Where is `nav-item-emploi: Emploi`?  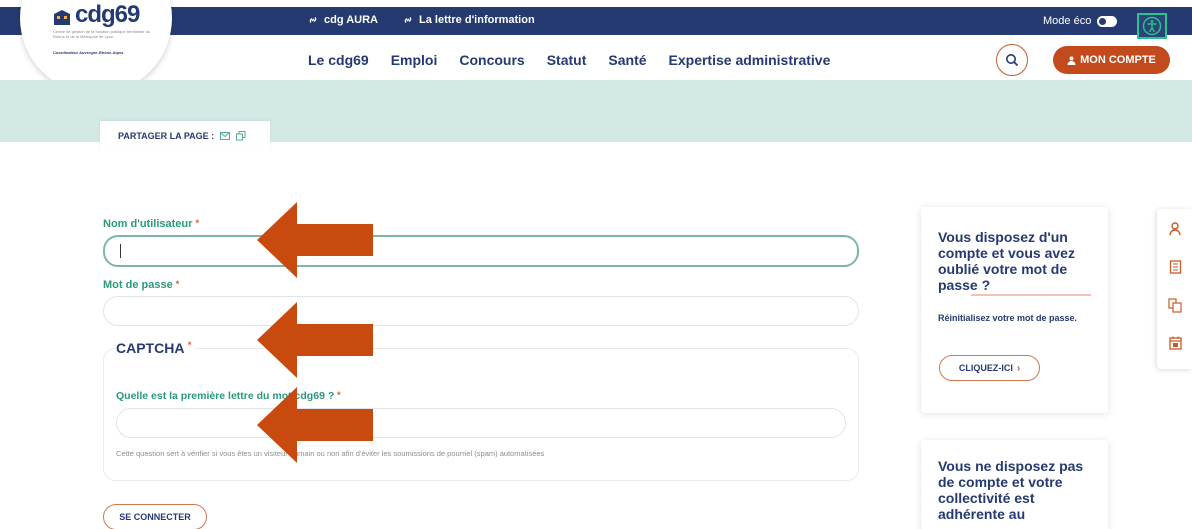 nav-item-emploi: Emploi is located at coordinates (414, 60).